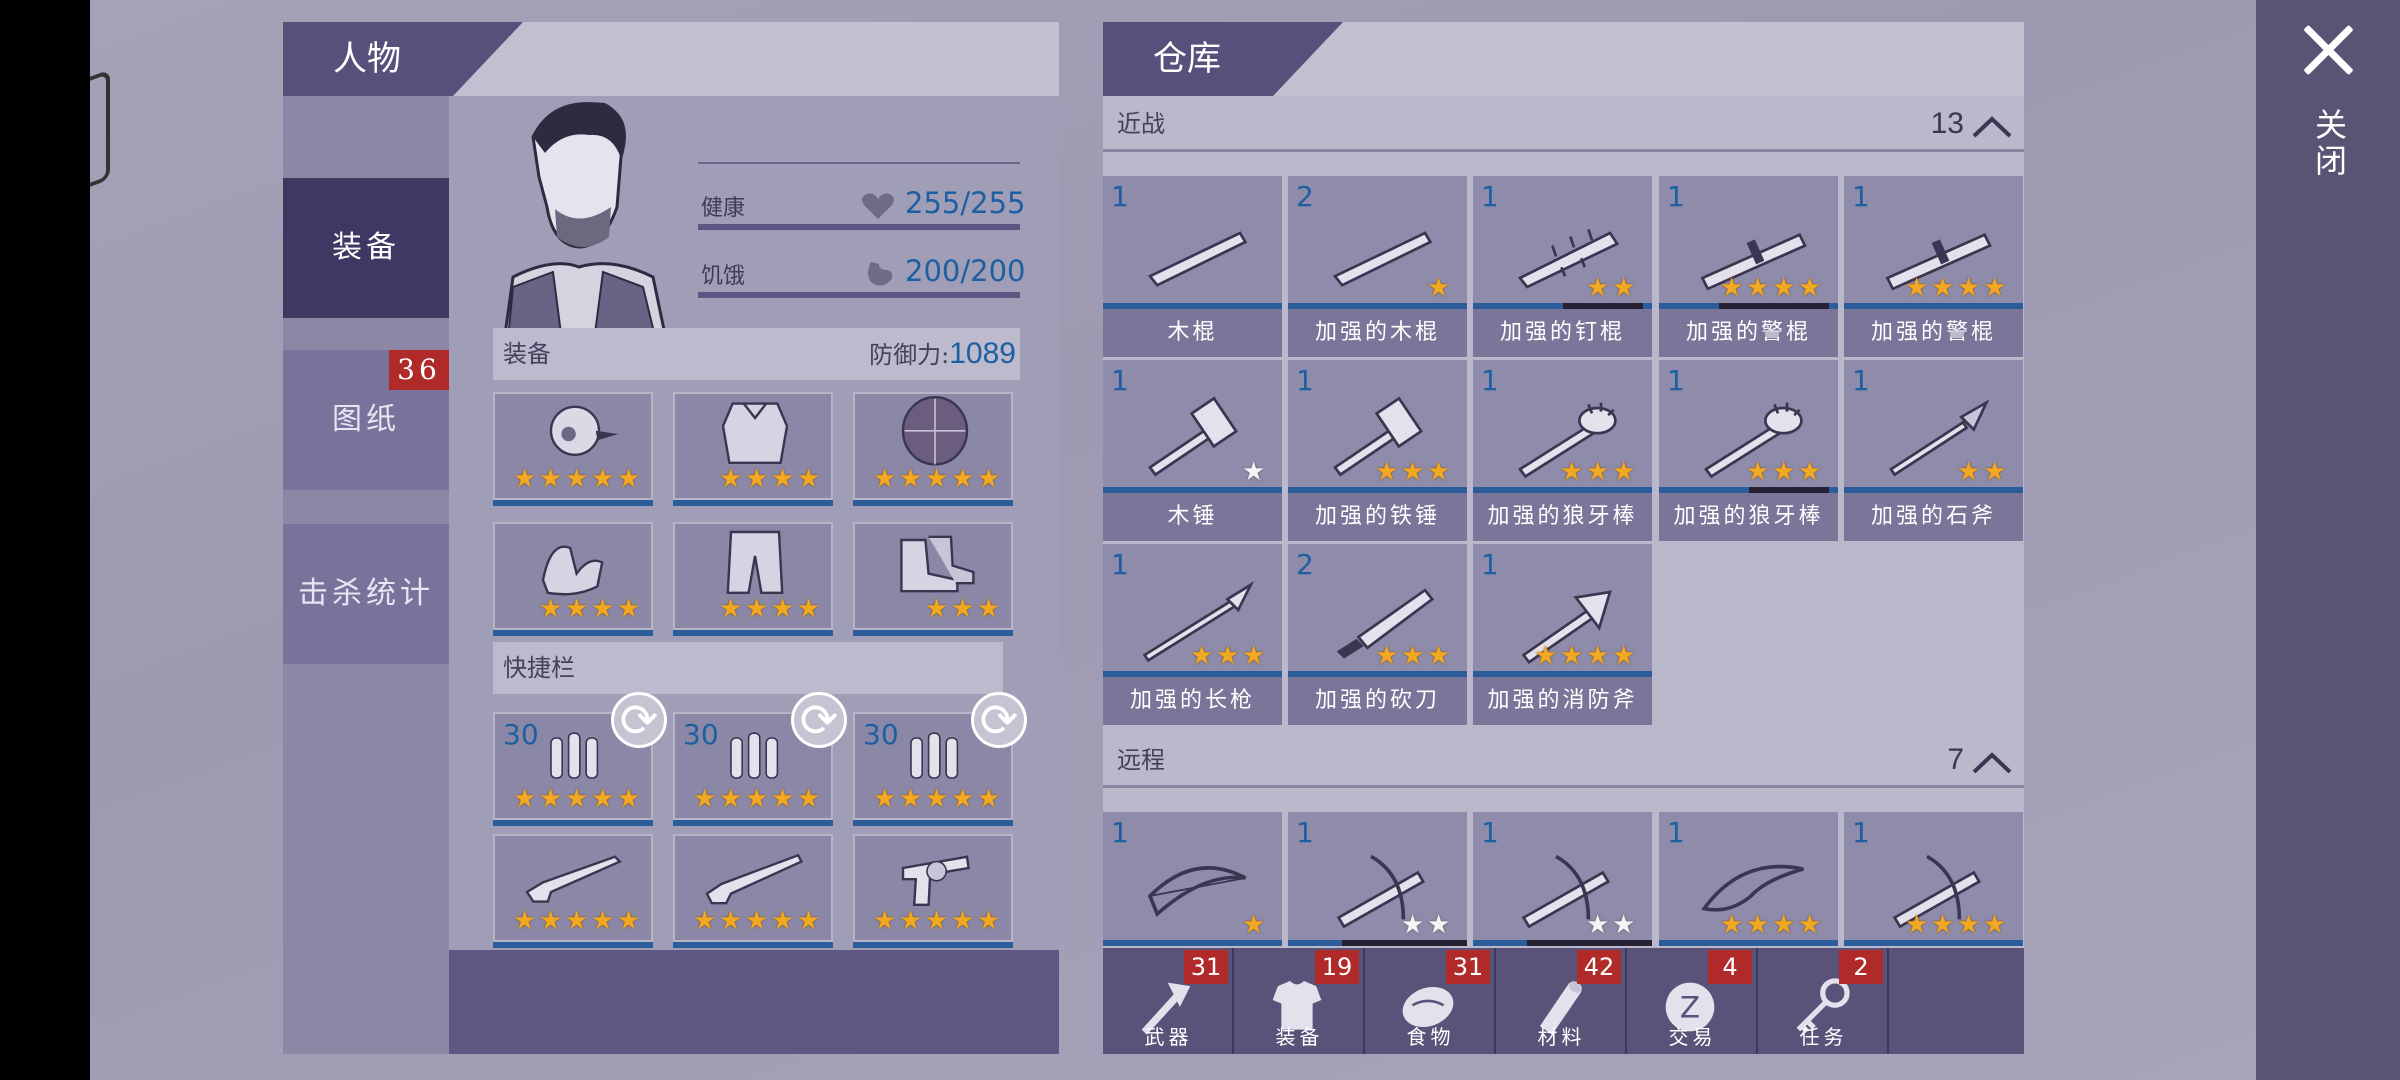  Describe the element at coordinates (1337, 967) in the screenshot. I see `tab-count-badge: 19` at that location.